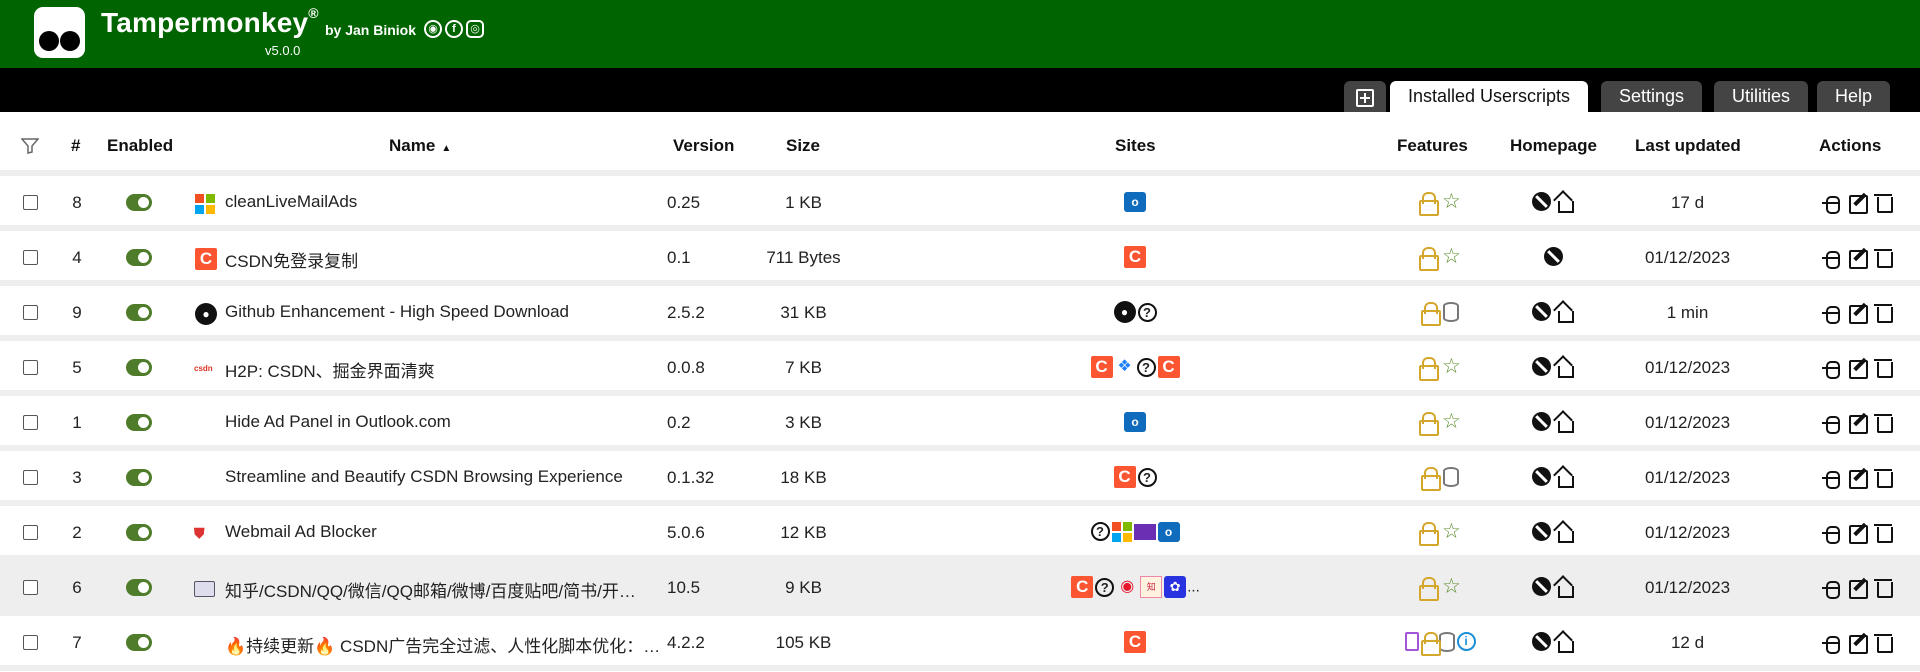 This screenshot has width=1920, height=672. Describe the element at coordinates (330, 369) in the screenshot. I see `script-name: H2P: CSDN、掘金界面清爽` at that location.